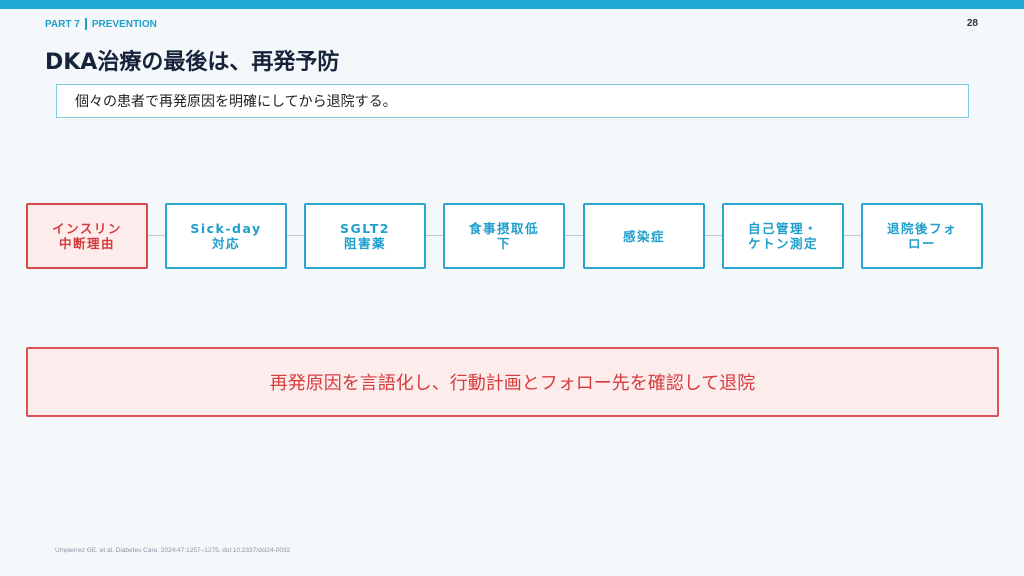 This screenshot has height=576, width=1024. I want to click on top-accent-bar, so click(512, 4).